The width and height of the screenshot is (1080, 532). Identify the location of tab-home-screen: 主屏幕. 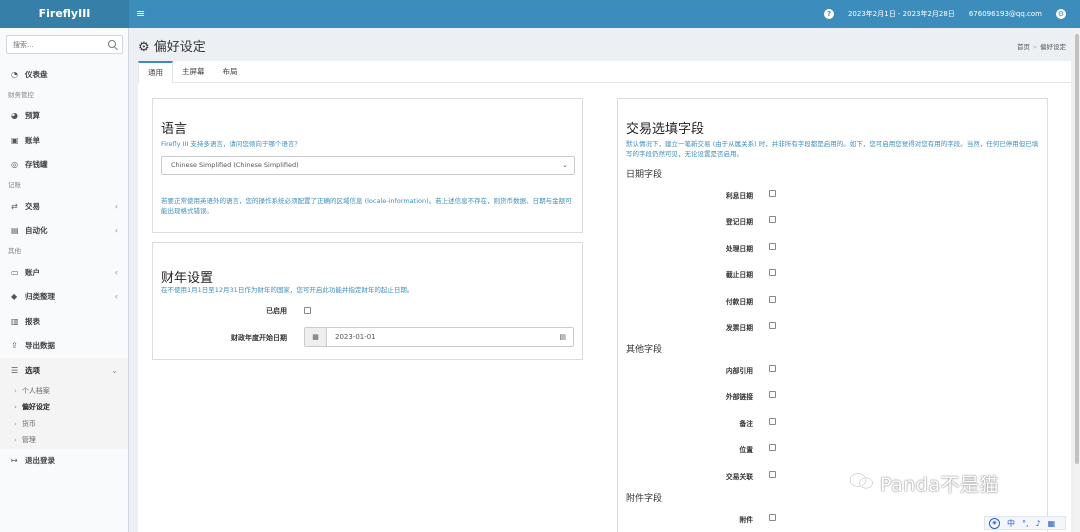
(193, 71).